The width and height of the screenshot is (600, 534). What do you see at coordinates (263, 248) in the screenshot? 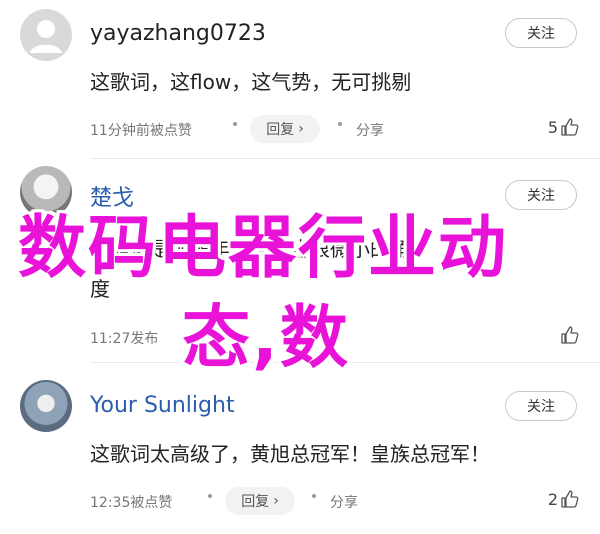
I see `overlay-title-line1: 数码电器行业动` at bounding box center [263, 248].